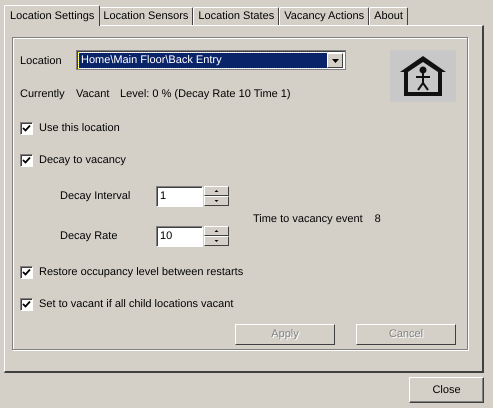 This screenshot has width=493, height=408. What do you see at coordinates (236, 16) in the screenshot?
I see `tab: Location States` at bounding box center [236, 16].